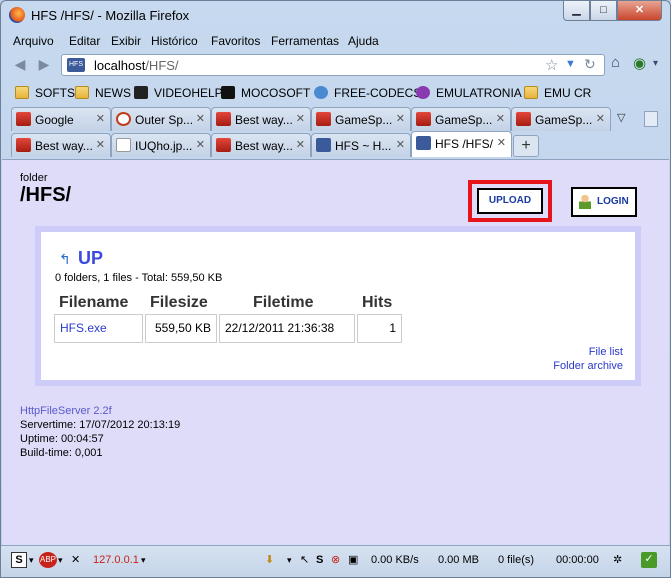 Image resolution: width=671 pixels, height=578 pixels. Describe the element at coordinates (604, 202) in the screenshot. I see `login-button: LOGIN` at that location.